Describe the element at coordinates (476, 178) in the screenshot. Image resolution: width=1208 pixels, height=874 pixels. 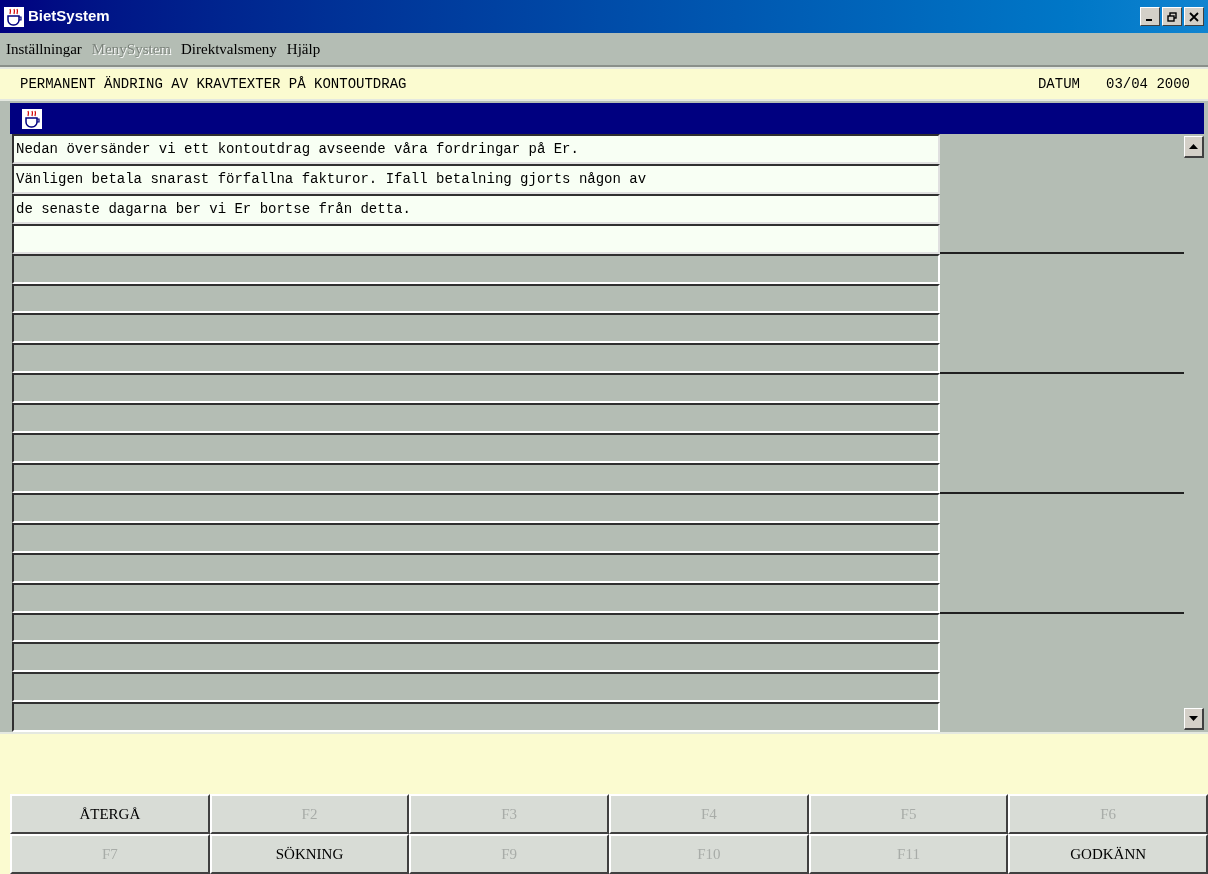
I see `text-line-field: Vänligen betala snarast förfallna fakturor. Ifall betalning gjorts någon av` at that location.